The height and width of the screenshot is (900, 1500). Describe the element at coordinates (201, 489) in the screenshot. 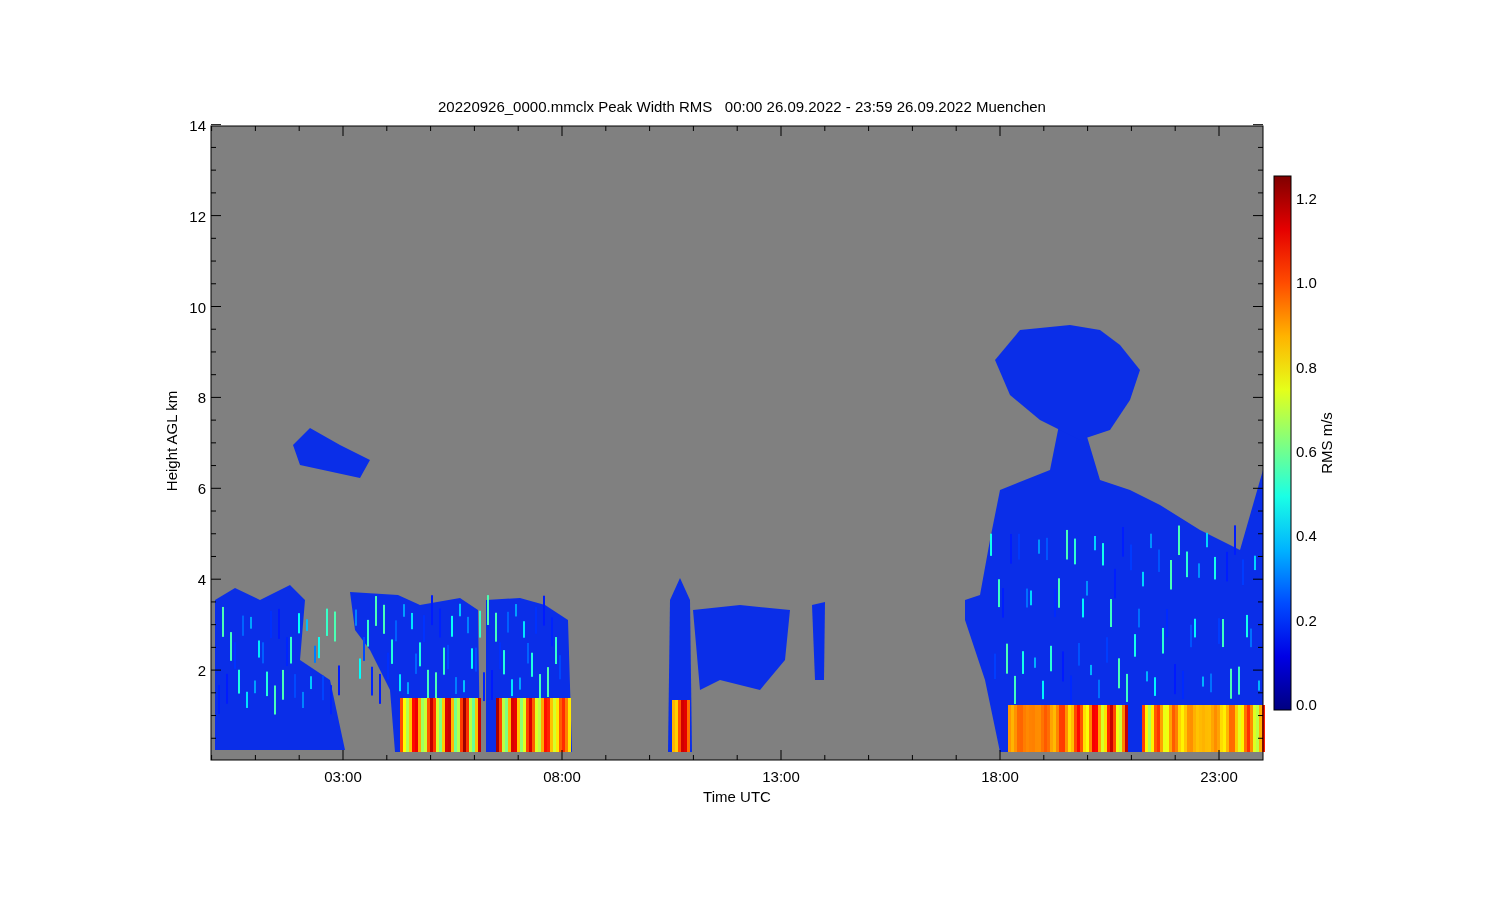

I see `y-tick-label: 6` at that location.